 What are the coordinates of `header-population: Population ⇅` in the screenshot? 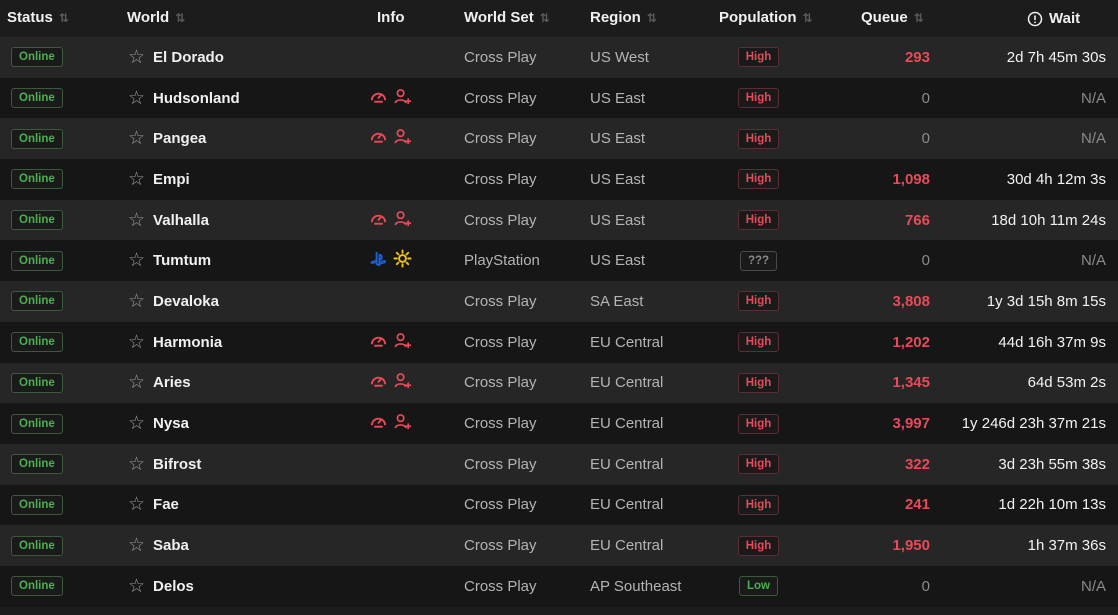 It's located at (766, 18).